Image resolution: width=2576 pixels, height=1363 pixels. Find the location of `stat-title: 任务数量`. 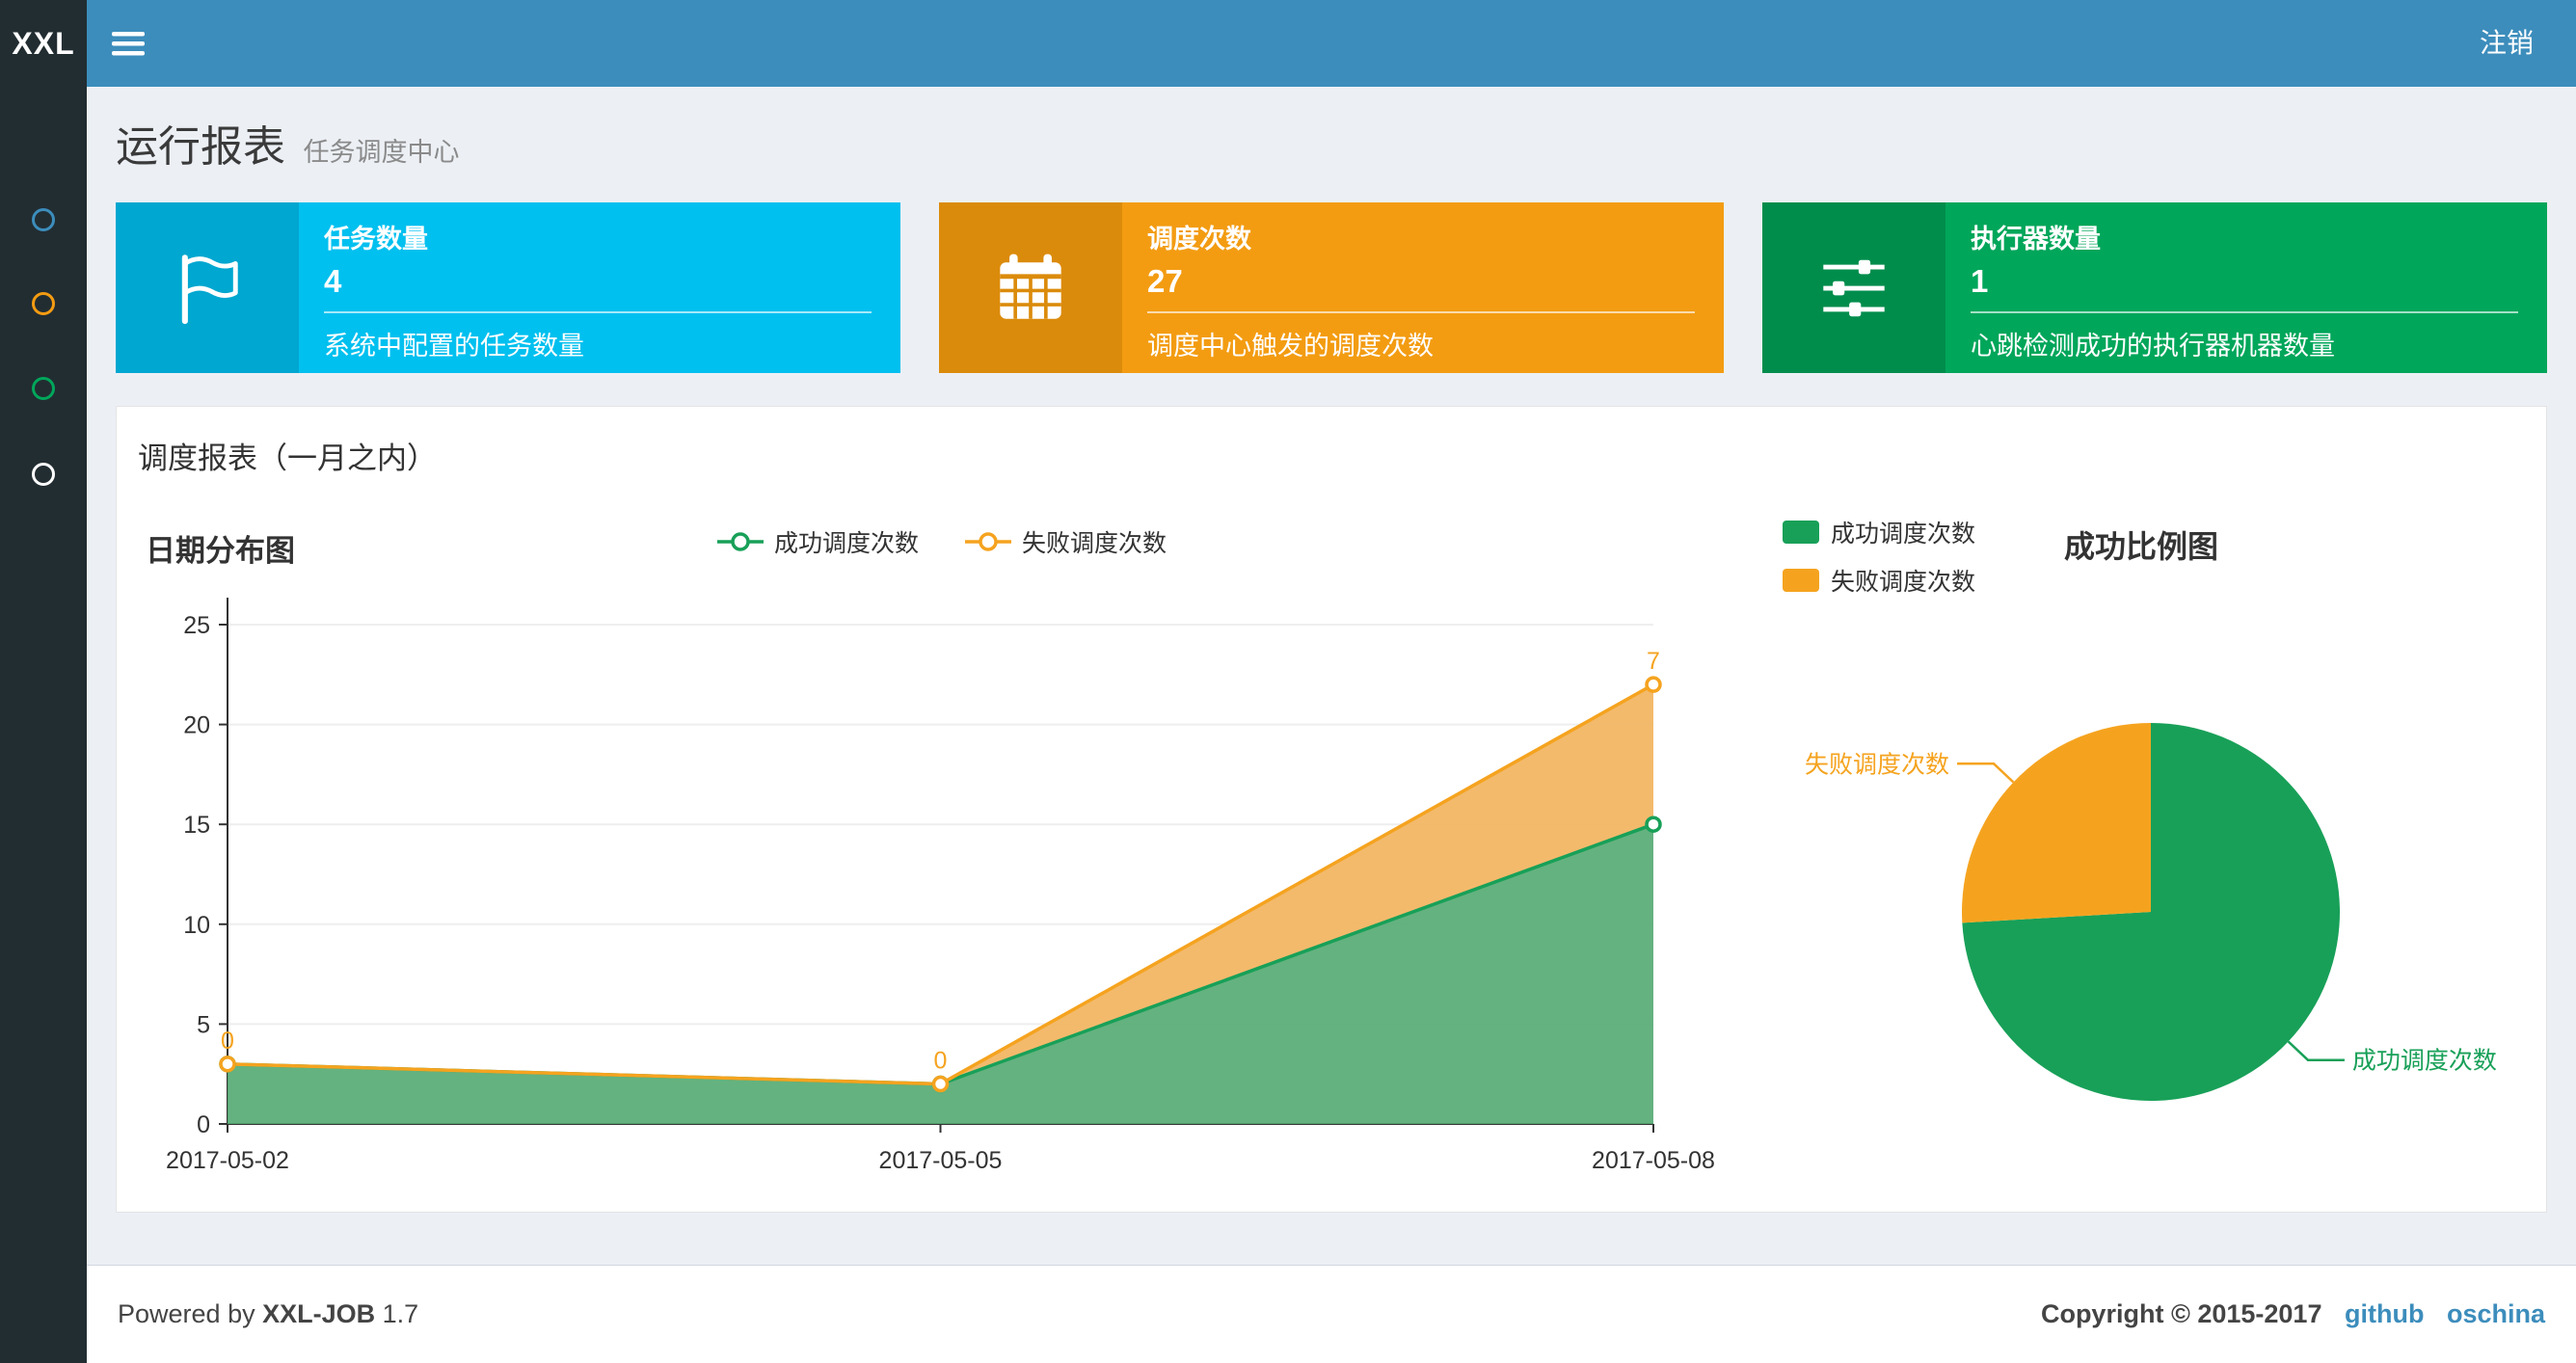

stat-title: 任务数量 is located at coordinates (376, 239).